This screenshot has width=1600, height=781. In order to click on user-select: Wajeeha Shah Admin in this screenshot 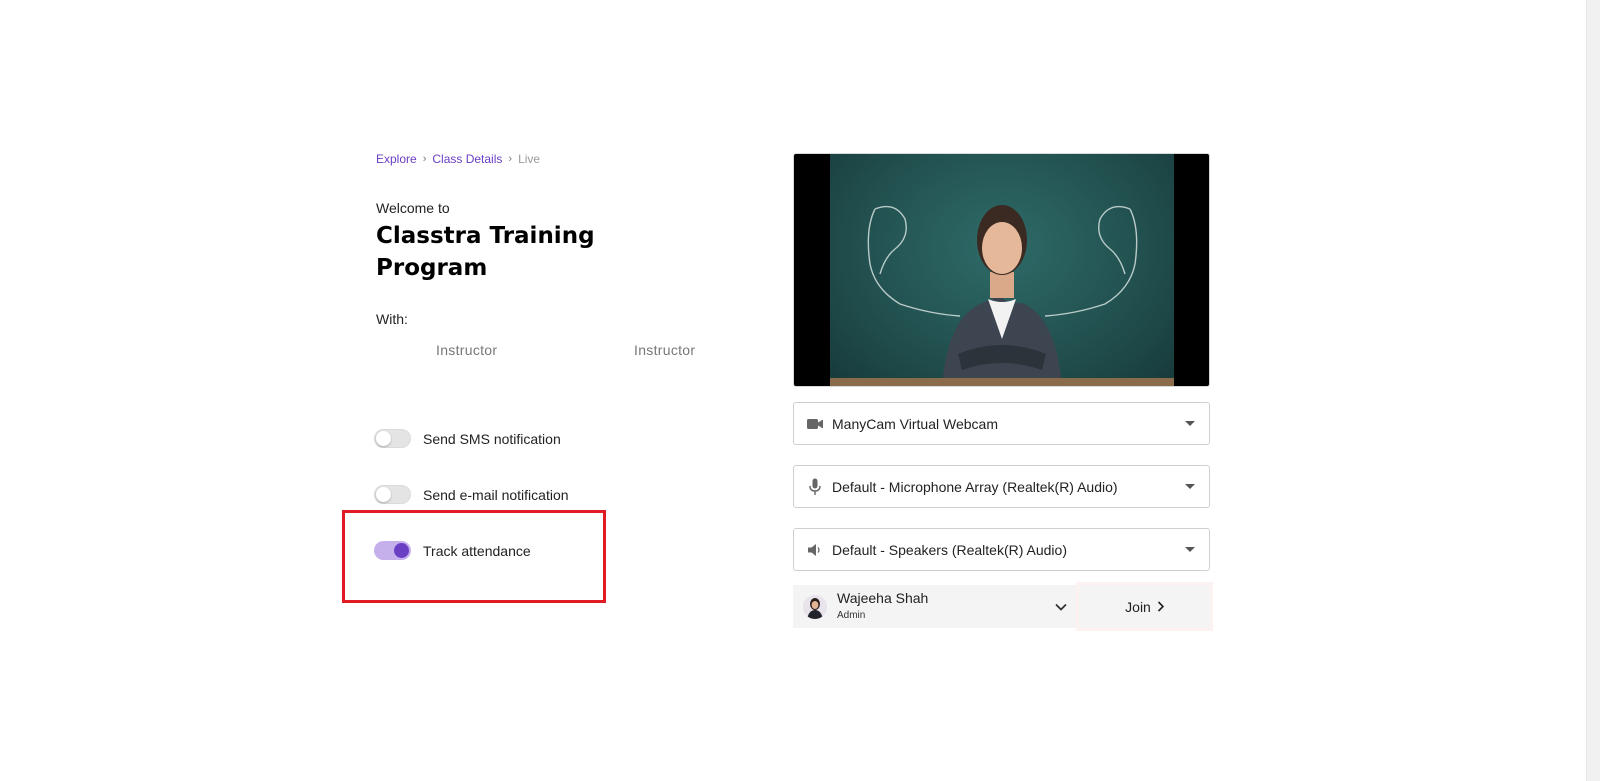, I will do `click(936, 606)`.